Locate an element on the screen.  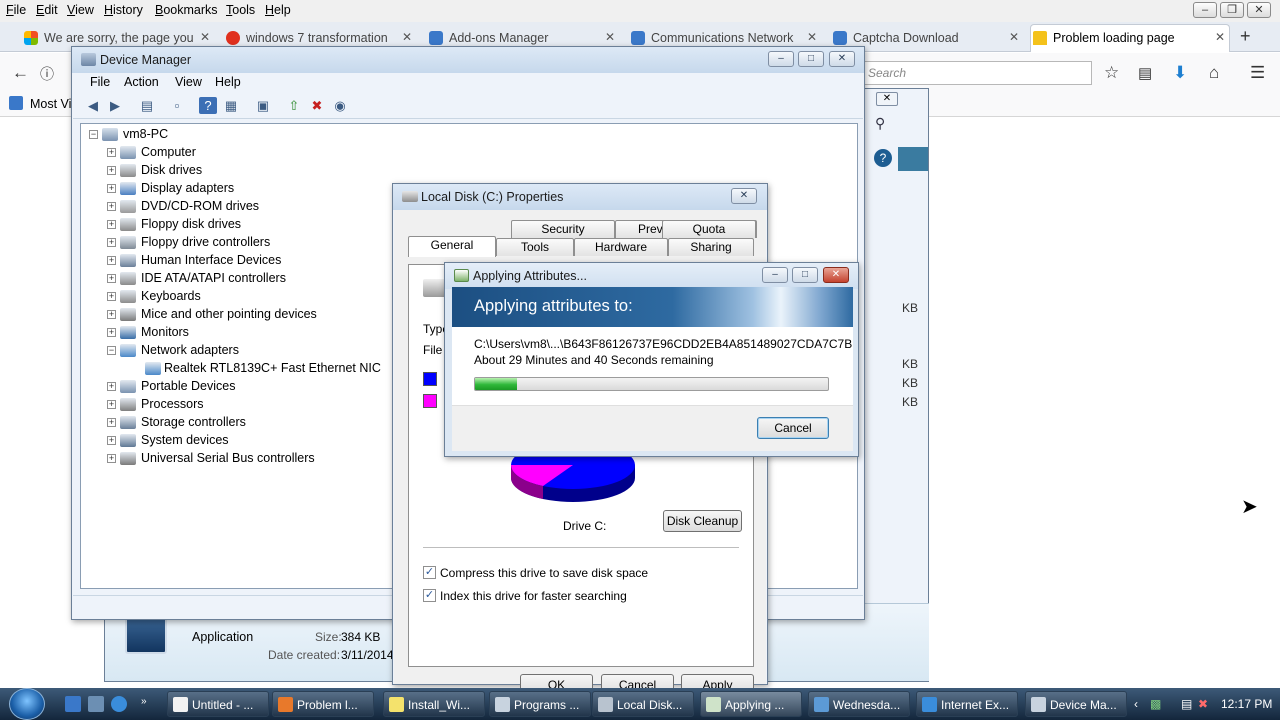
start-button is located at coordinates (27, 704).